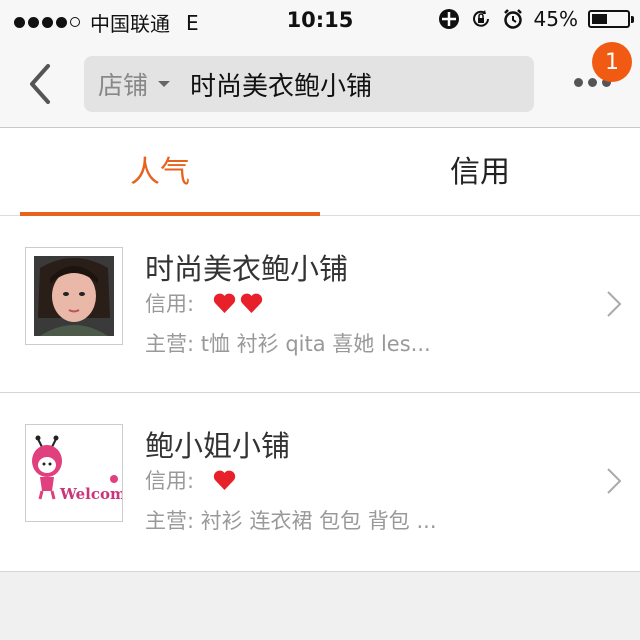 The image size is (640, 640). I want to click on tab-popularity-label: 人气, so click(160, 172).